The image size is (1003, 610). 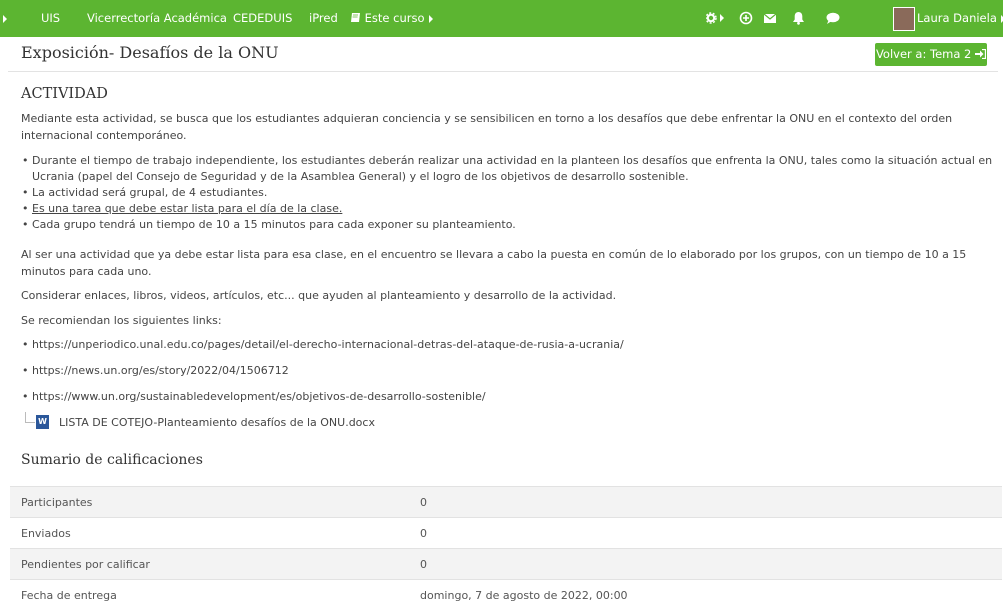 I want to click on caret-right-icon, so click(x=431, y=19).